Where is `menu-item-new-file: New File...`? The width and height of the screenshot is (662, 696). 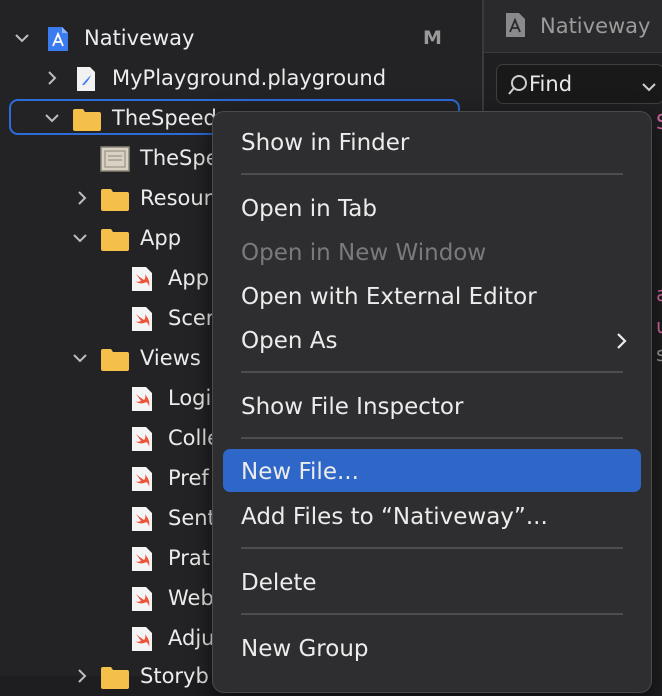 menu-item-new-file: New File... is located at coordinates (432, 470).